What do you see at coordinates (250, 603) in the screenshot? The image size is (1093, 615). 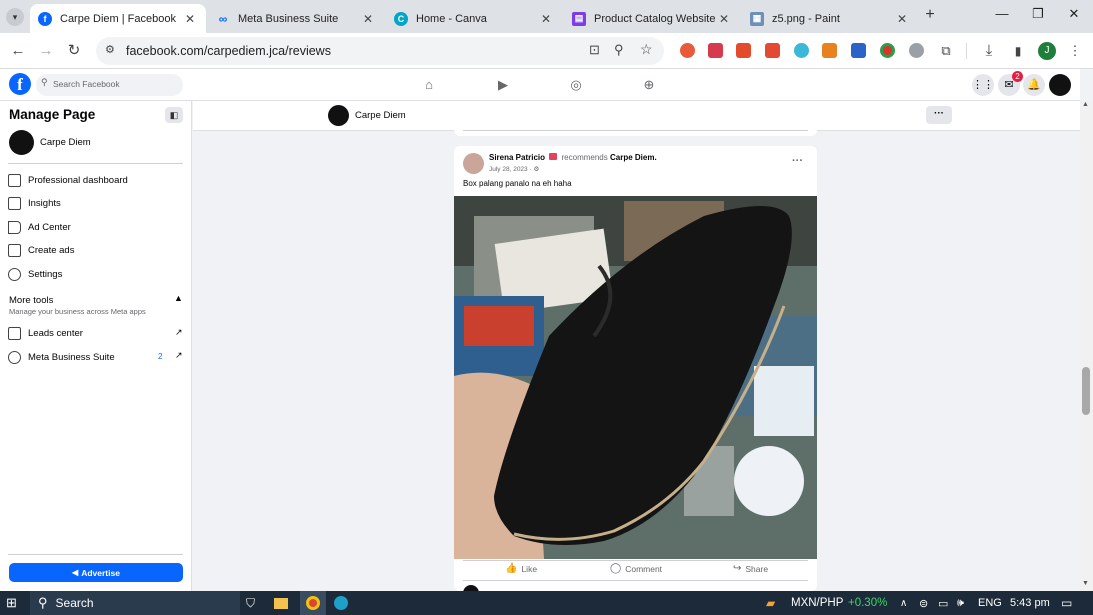 I see `task-view-icon: ⛉` at bounding box center [250, 603].